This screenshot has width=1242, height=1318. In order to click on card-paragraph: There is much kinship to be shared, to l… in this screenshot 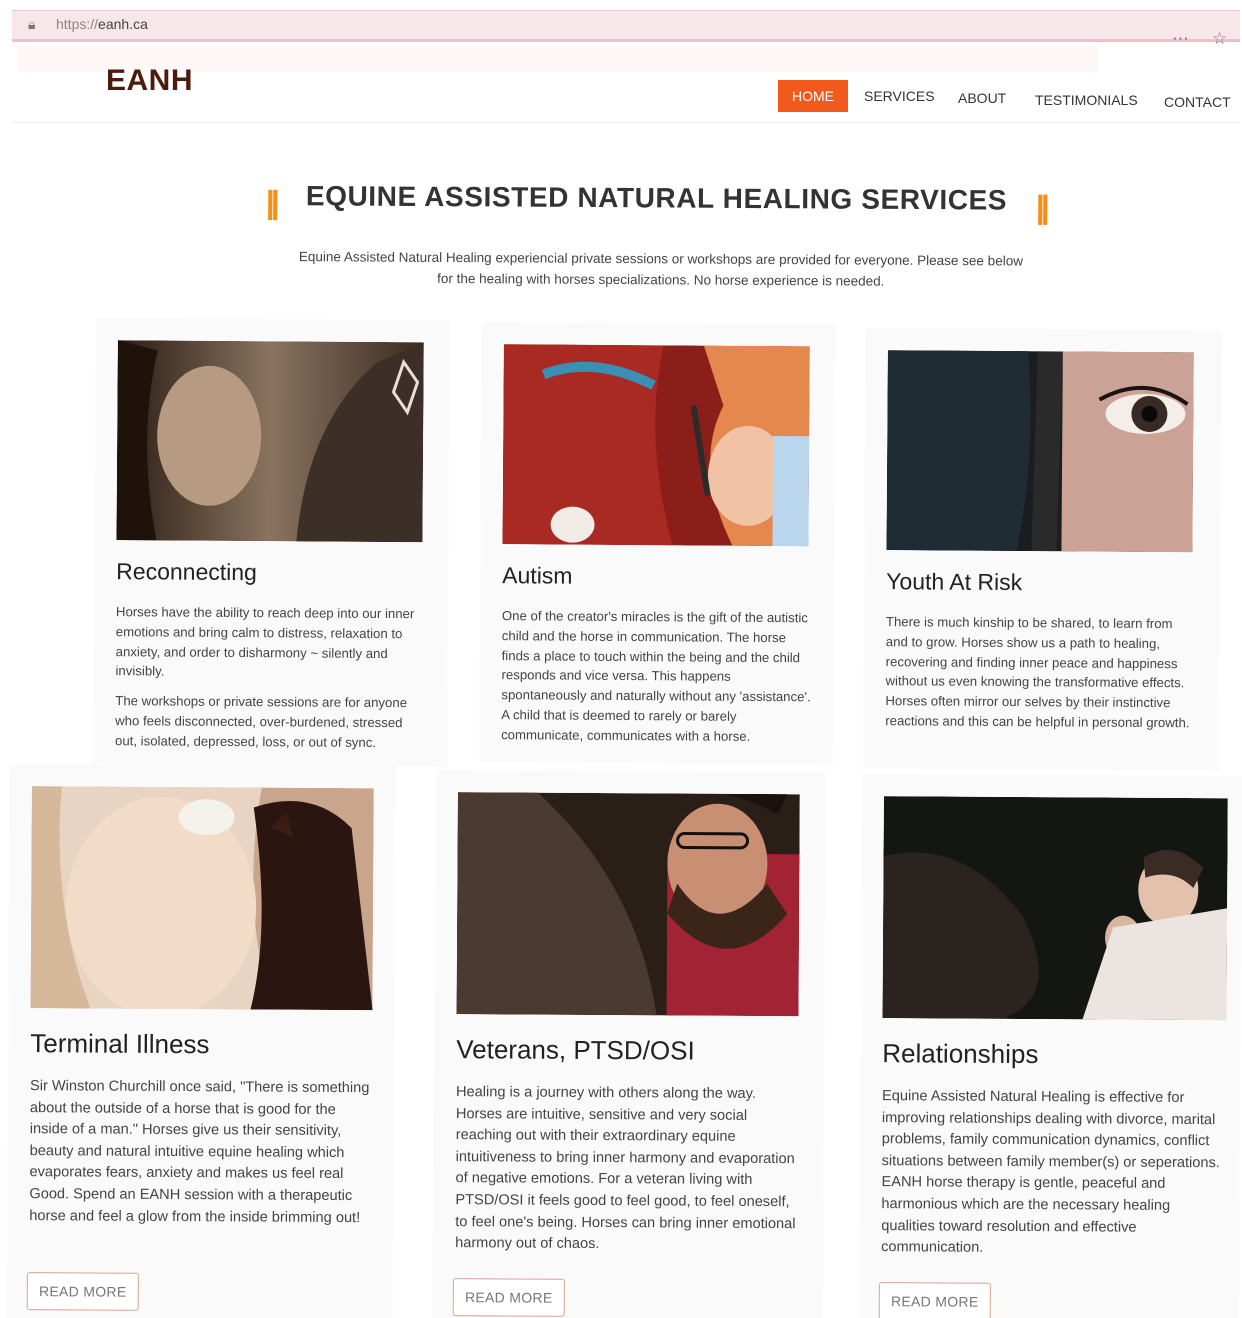, I will do `click(1037, 672)`.